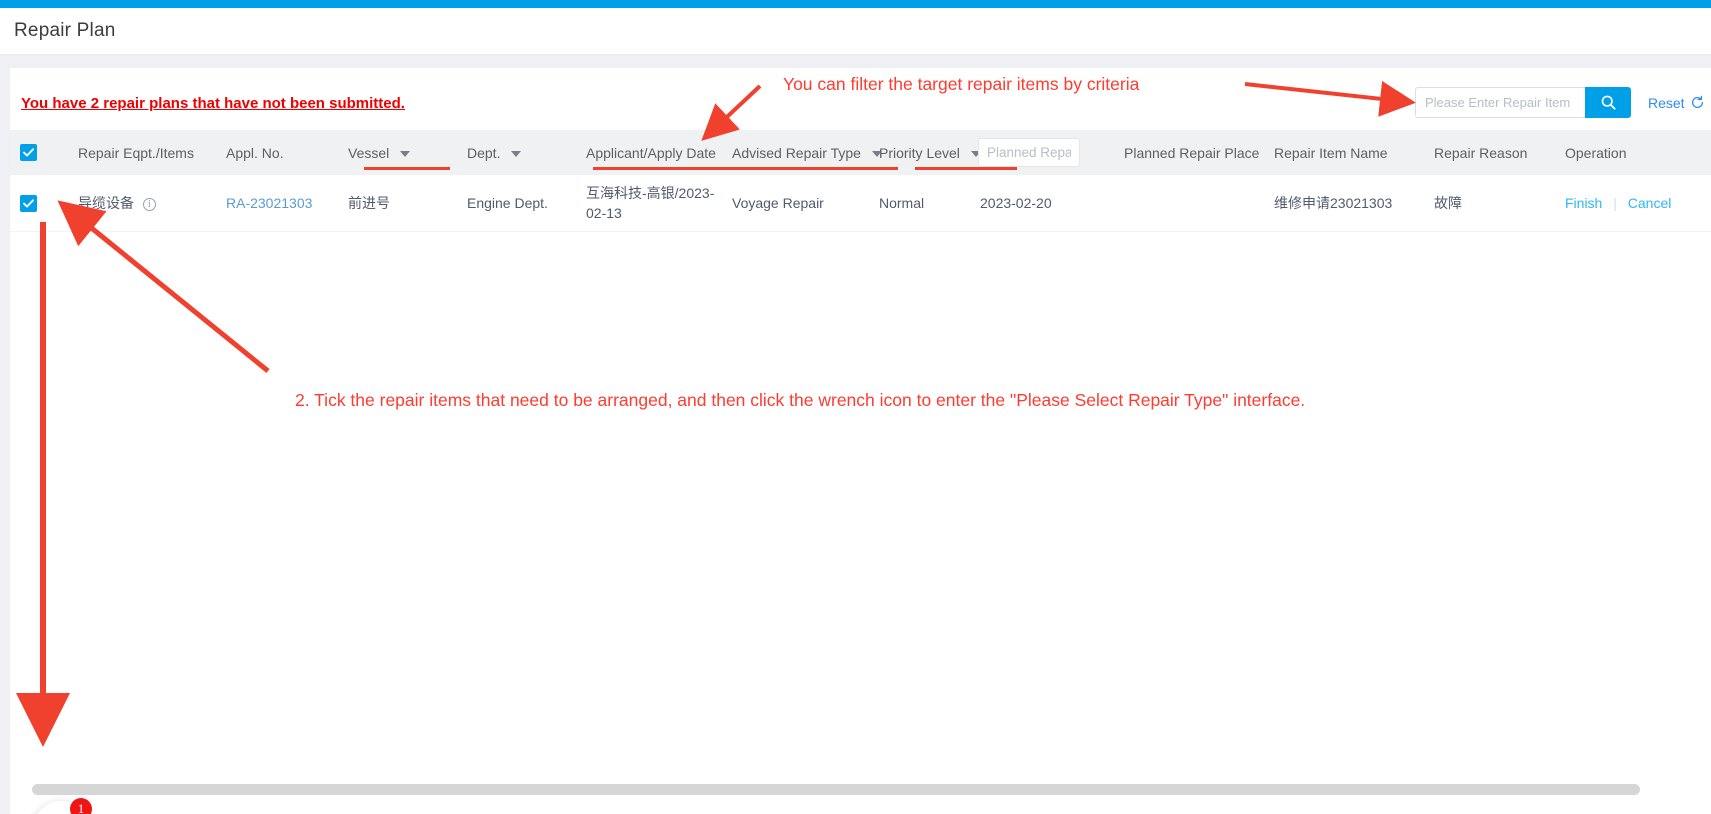  Describe the element at coordinates (39, 152) in the screenshot. I see `header-select-all-cell` at that location.